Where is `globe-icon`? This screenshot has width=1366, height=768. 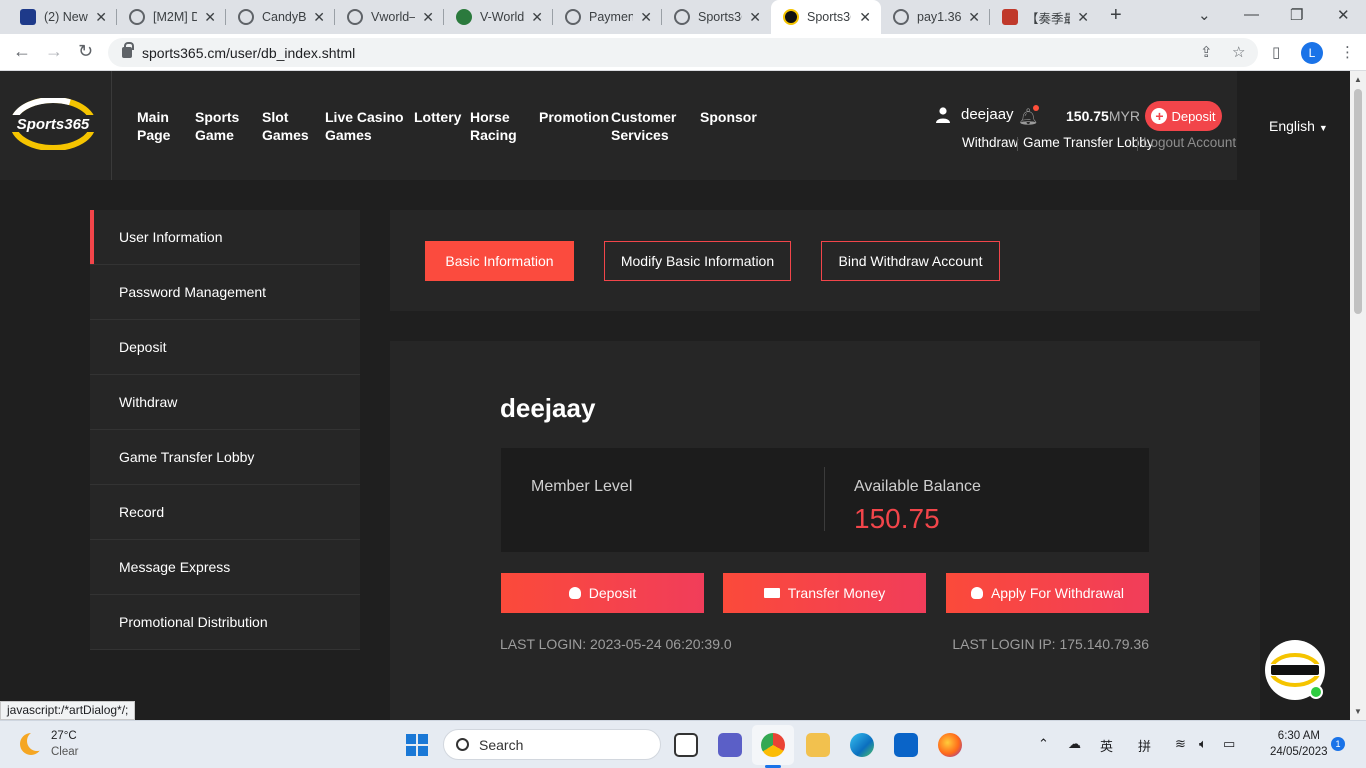 globe-icon is located at coordinates (682, 17).